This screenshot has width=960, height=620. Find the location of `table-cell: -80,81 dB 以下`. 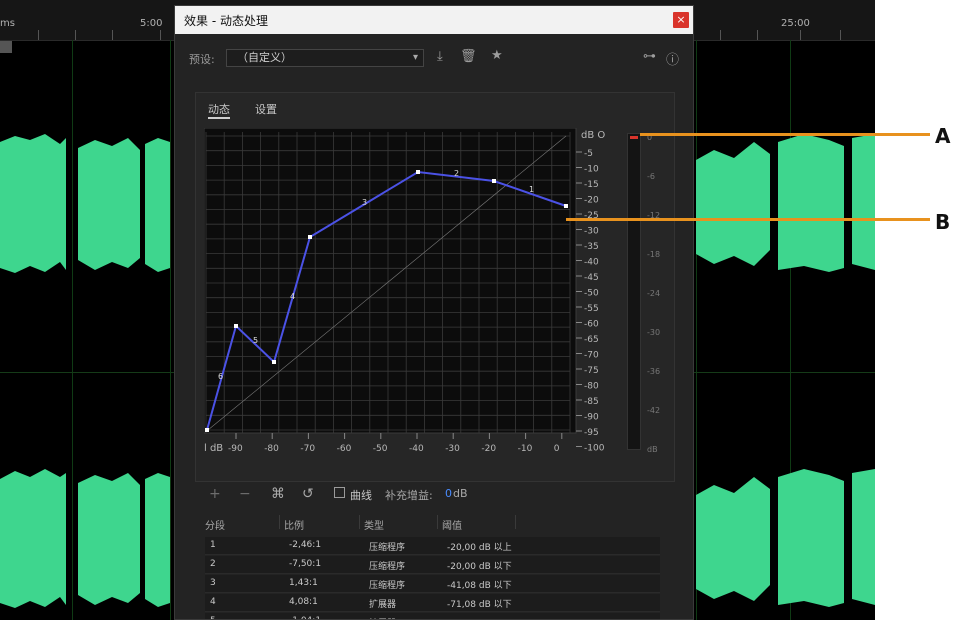

table-cell: -80,81 dB 以下 is located at coordinates (479, 617).